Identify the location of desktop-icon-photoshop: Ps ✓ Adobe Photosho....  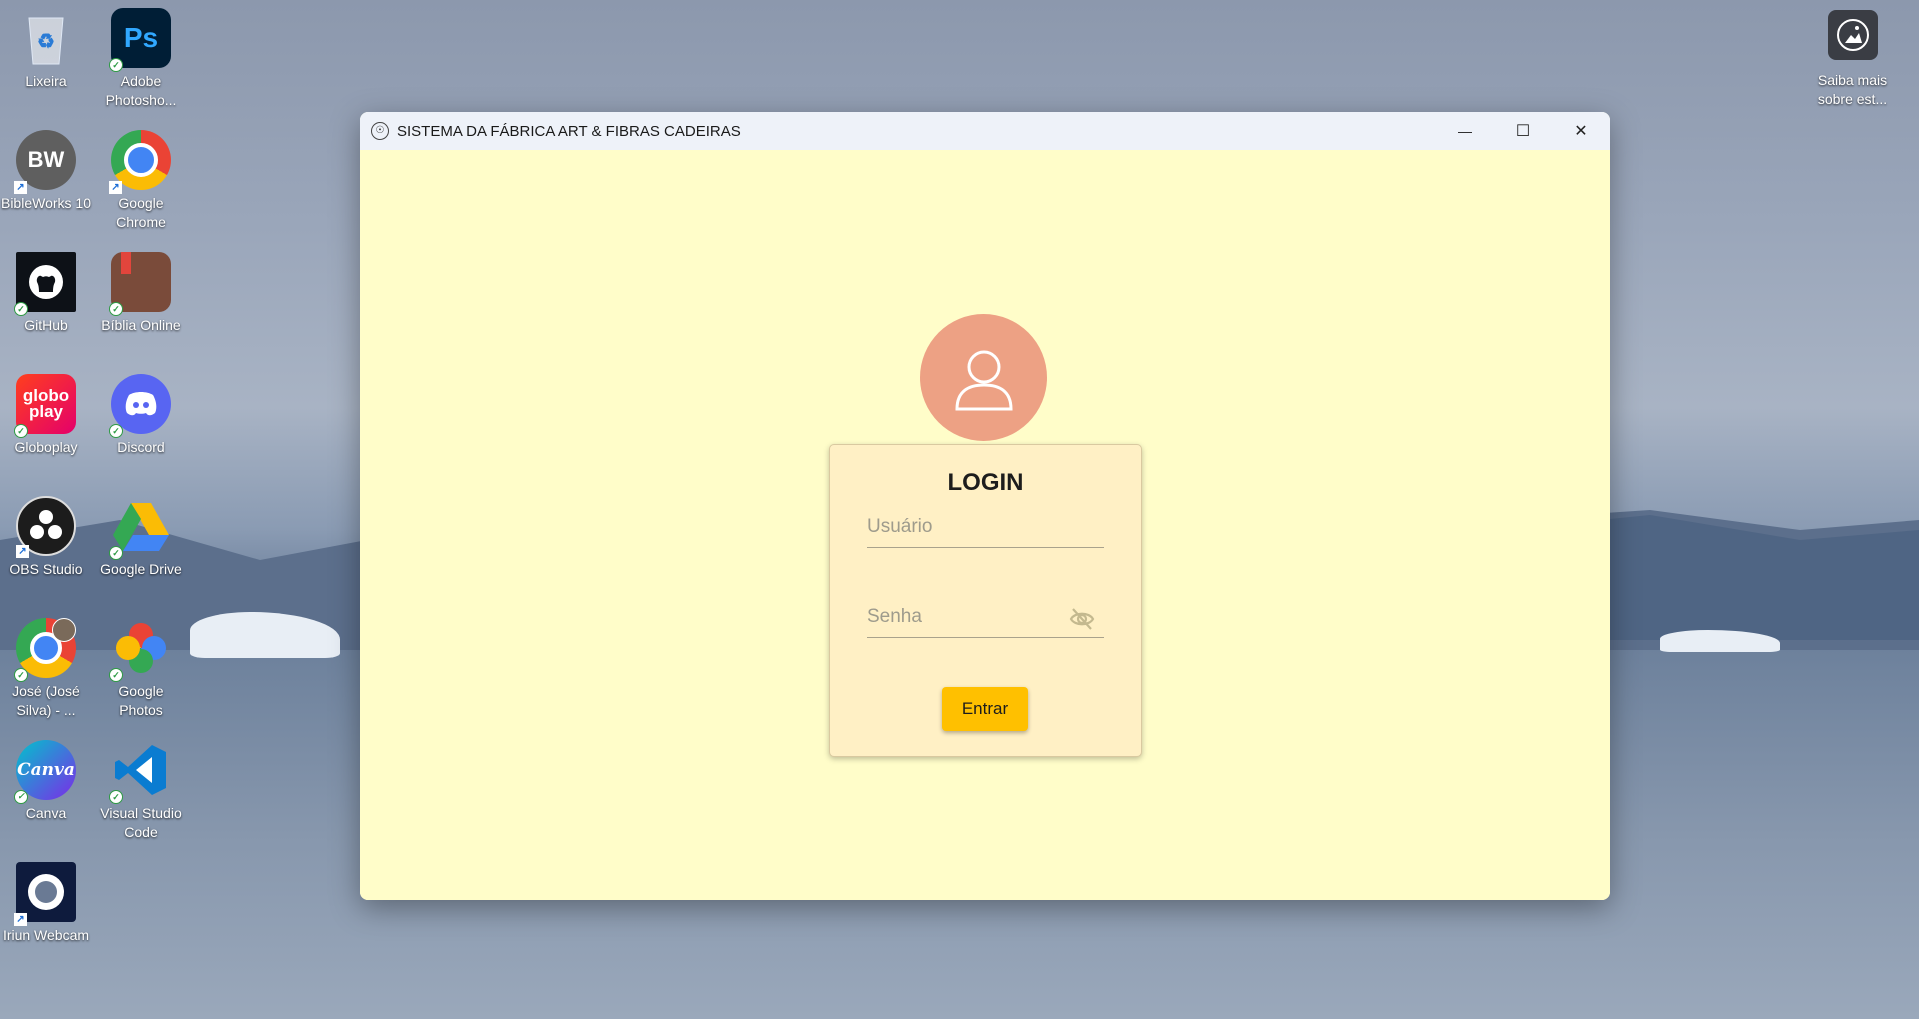
(141, 59).